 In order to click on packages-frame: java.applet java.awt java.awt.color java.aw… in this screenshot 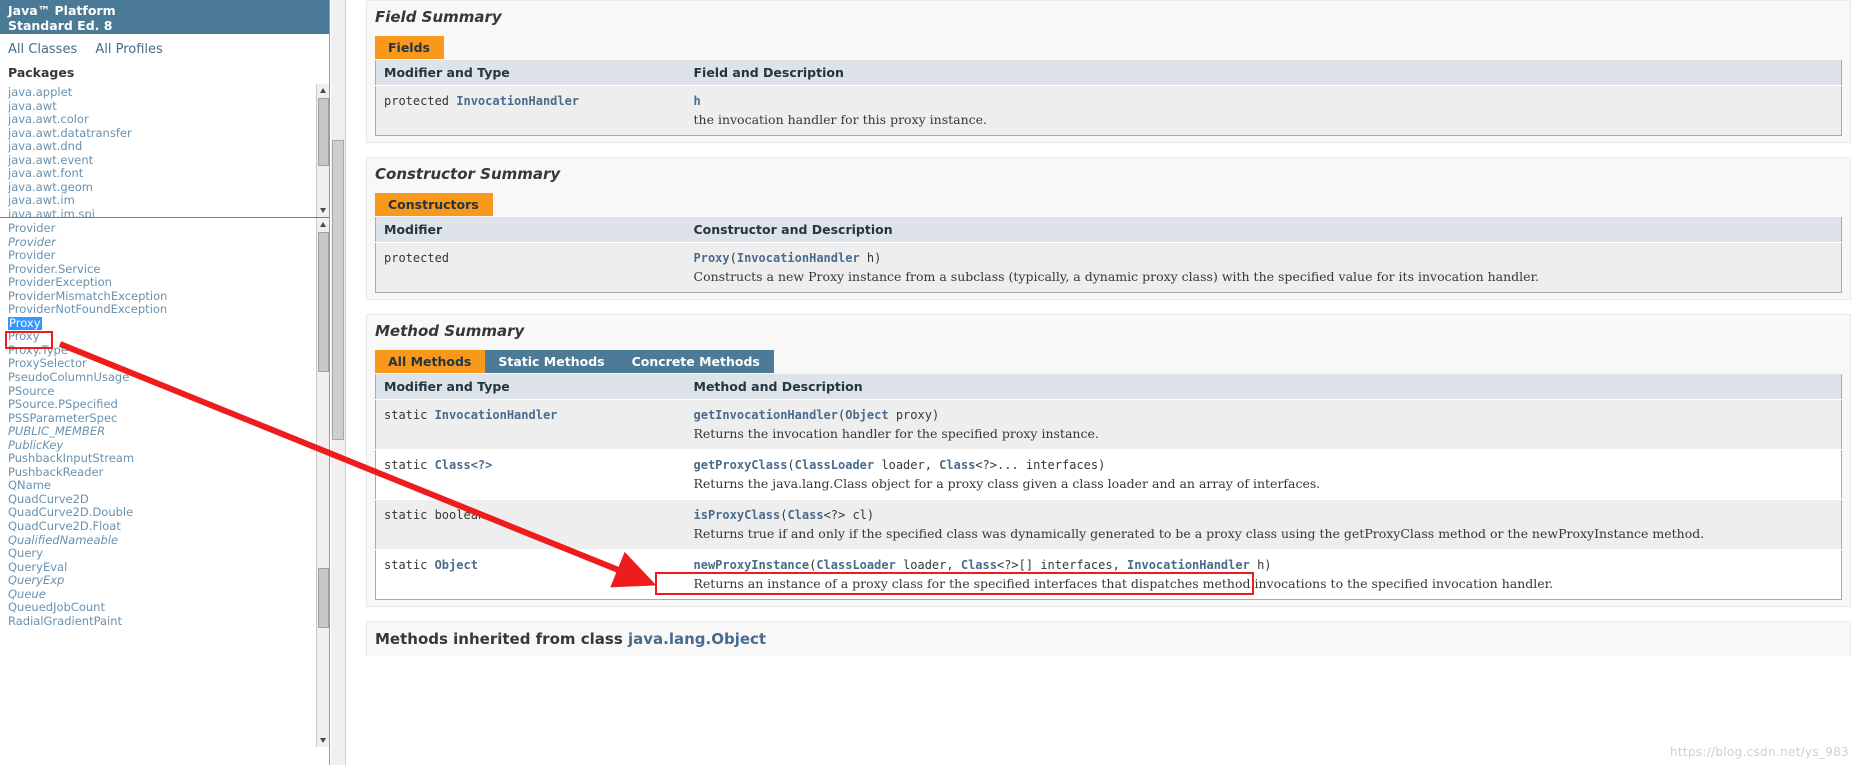, I will do `click(164, 151)`.